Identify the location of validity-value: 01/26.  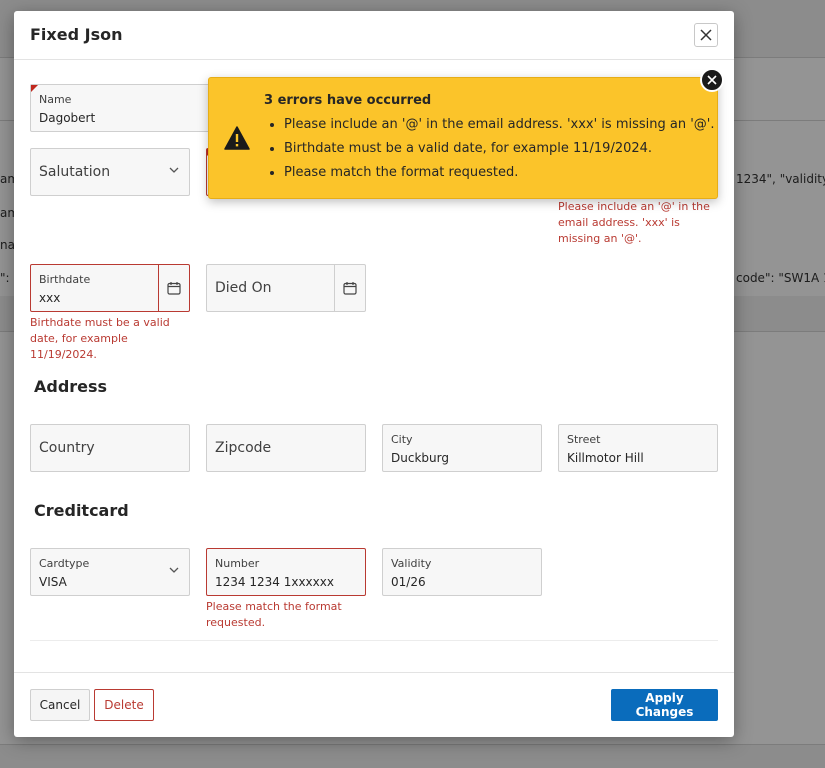
(408, 582).